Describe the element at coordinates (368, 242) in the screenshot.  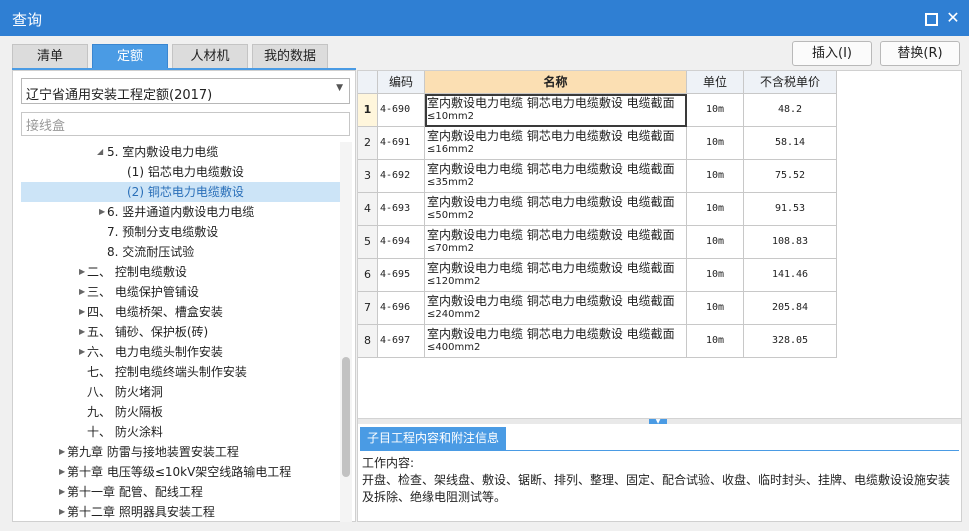
I see `row-number: 5` at that location.